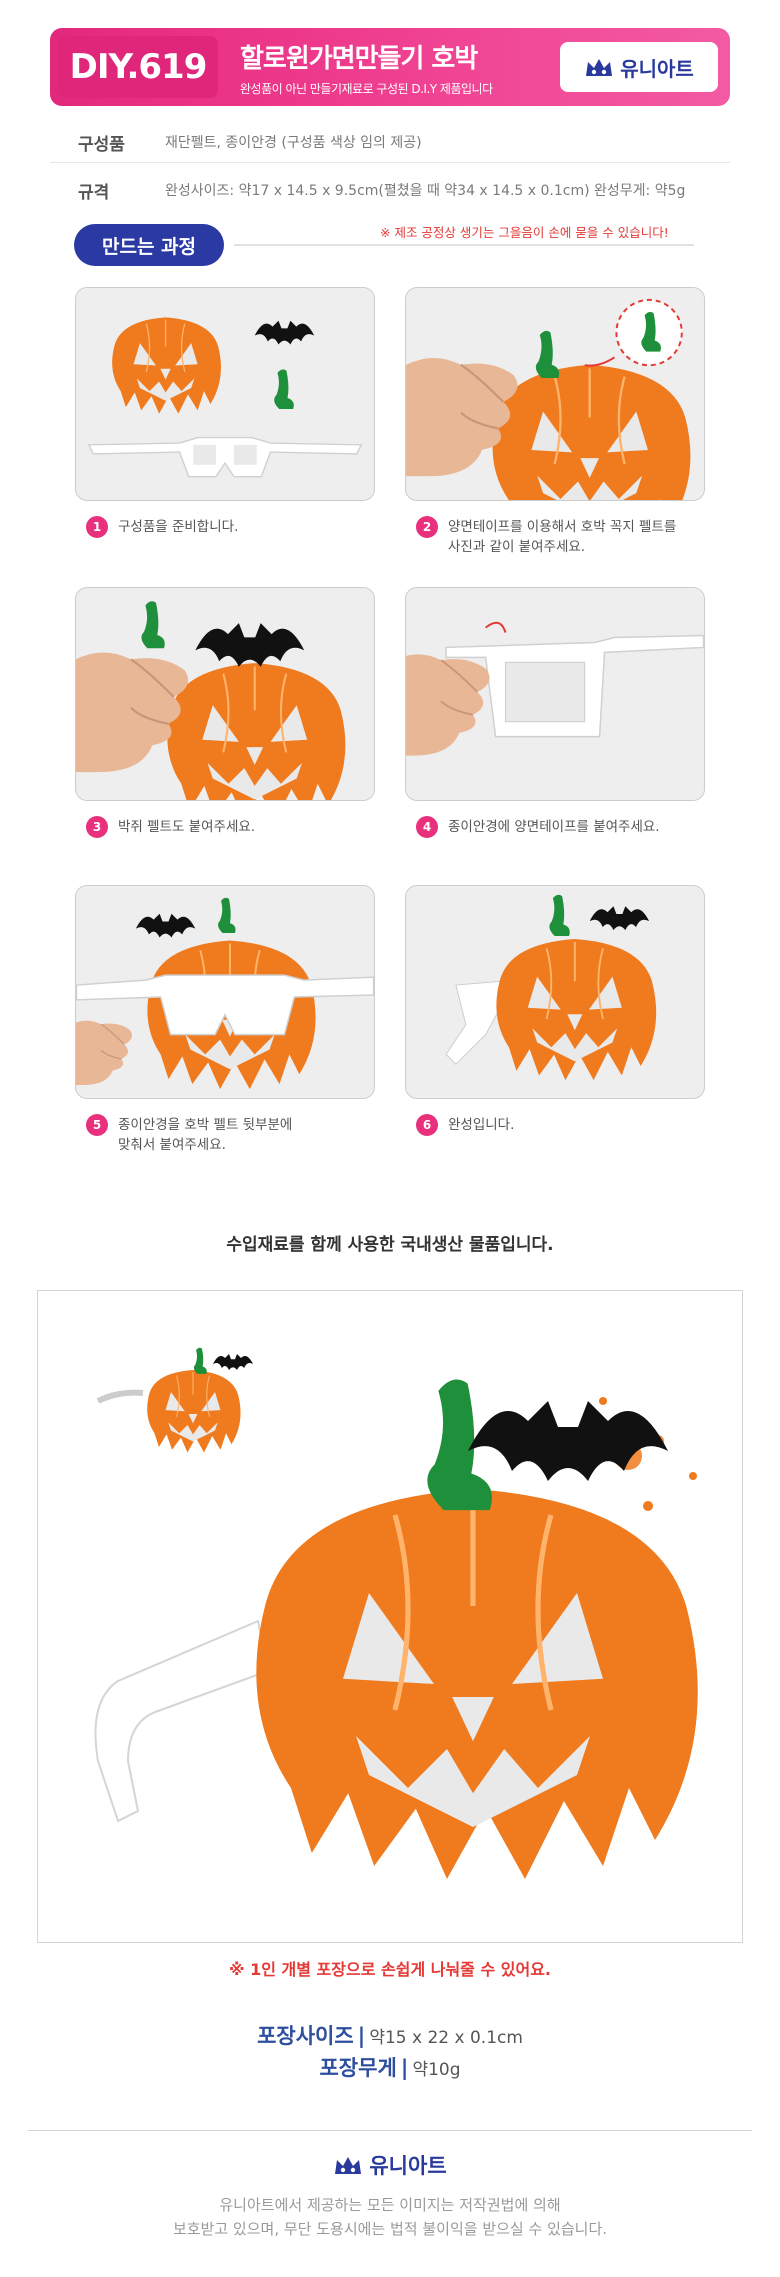 The width and height of the screenshot is (780, 2277). Describe the element at coordinates (408, 2166) in the screenshot. I see `footer-brand-name: 유니아트` at that location.